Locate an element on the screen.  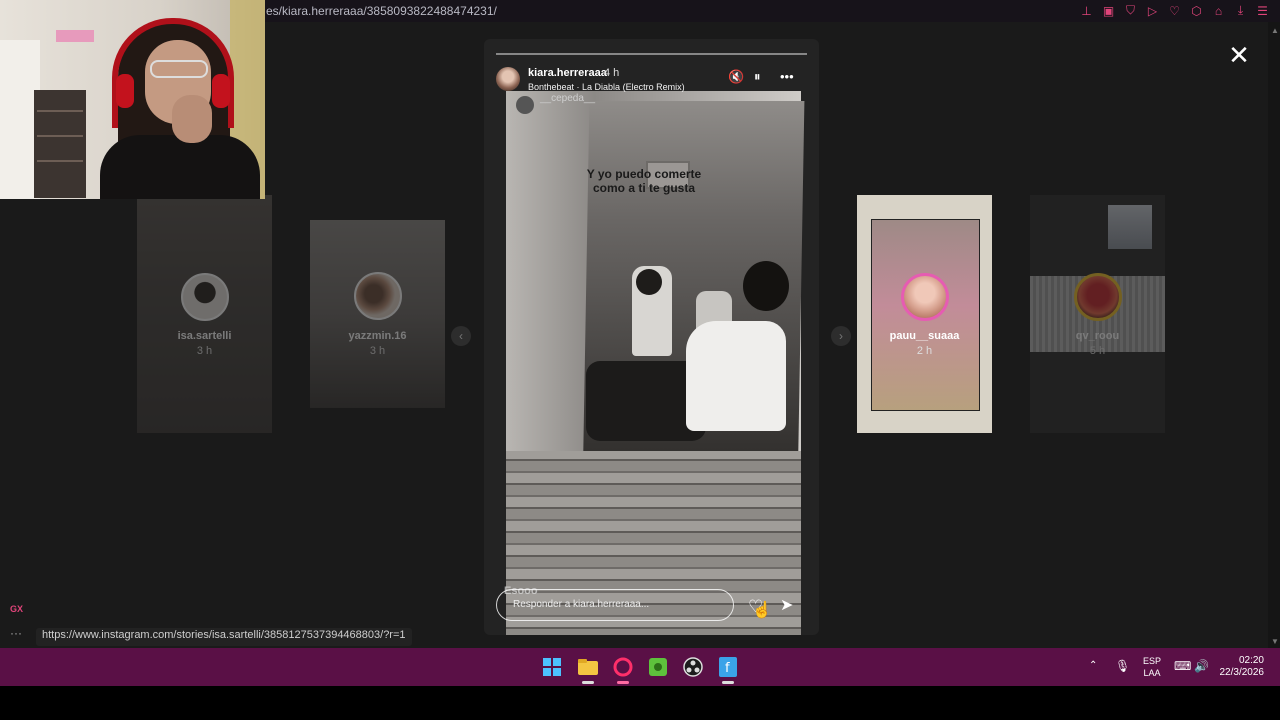
keyboard-layout: LAA is located at coordinates (1152, 673).